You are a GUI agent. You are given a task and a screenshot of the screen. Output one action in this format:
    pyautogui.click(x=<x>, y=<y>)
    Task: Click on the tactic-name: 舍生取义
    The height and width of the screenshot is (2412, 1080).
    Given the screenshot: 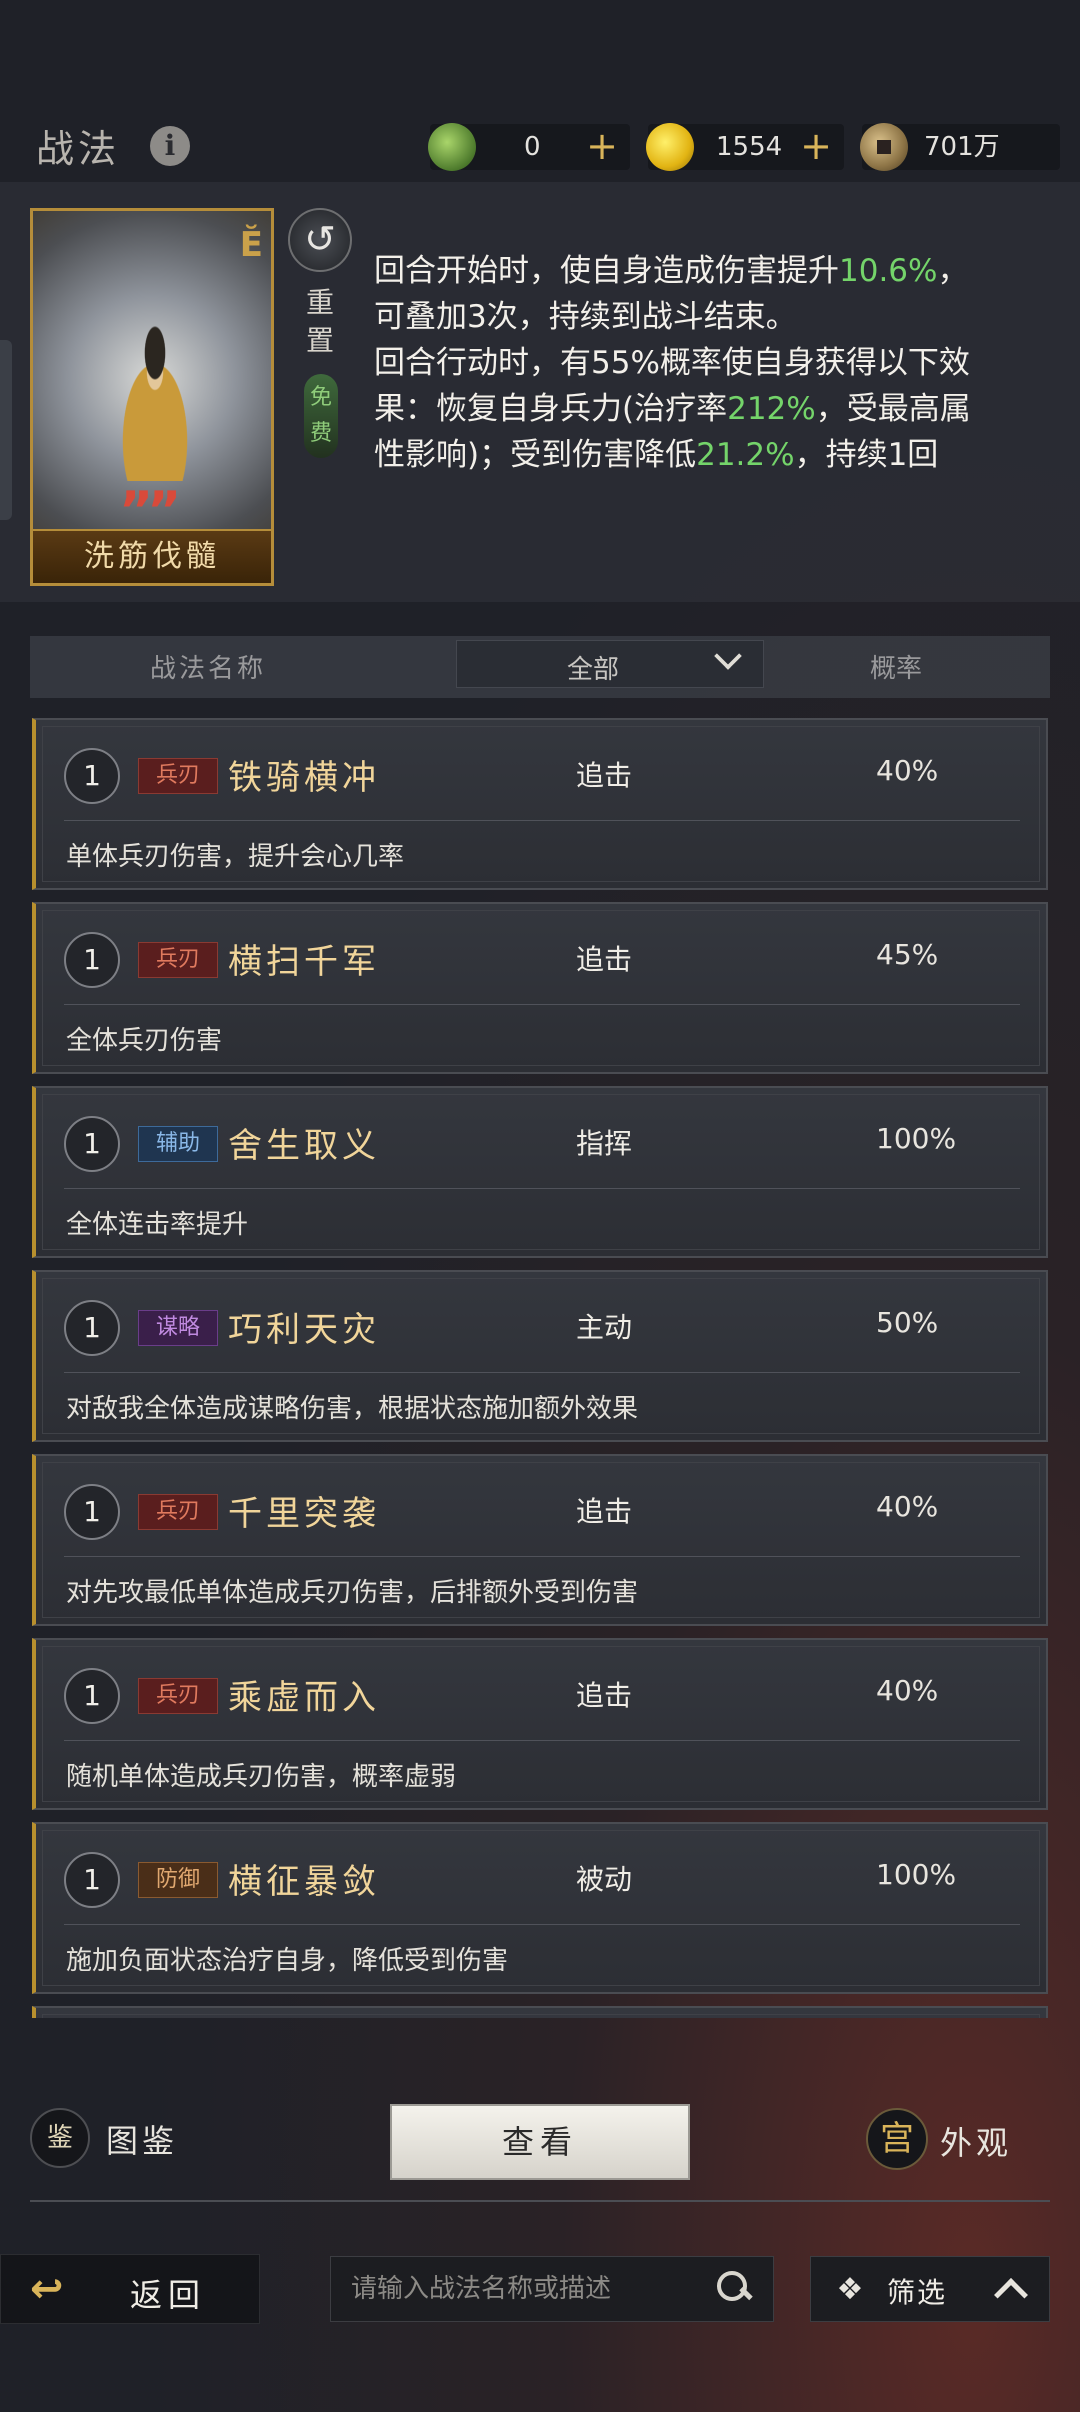 What is the action you would take?
    pyautogui.click(x=304, y=1146)
    